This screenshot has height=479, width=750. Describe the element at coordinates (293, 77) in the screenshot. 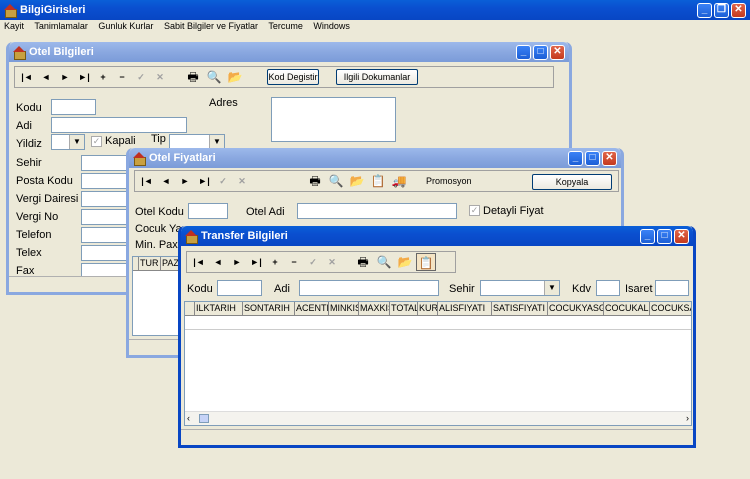

I see `kod-degistir-button: Kod Degistir` at that location.